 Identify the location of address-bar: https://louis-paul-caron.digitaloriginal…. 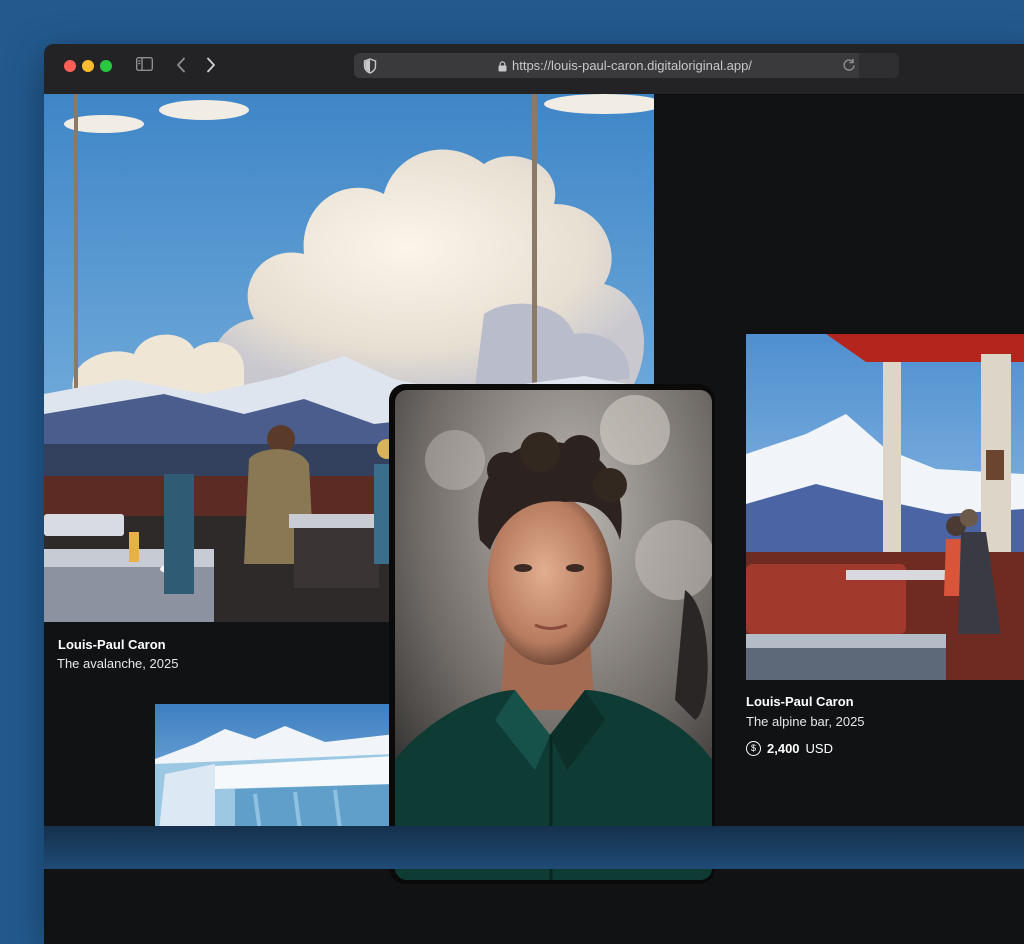
(626, 65).